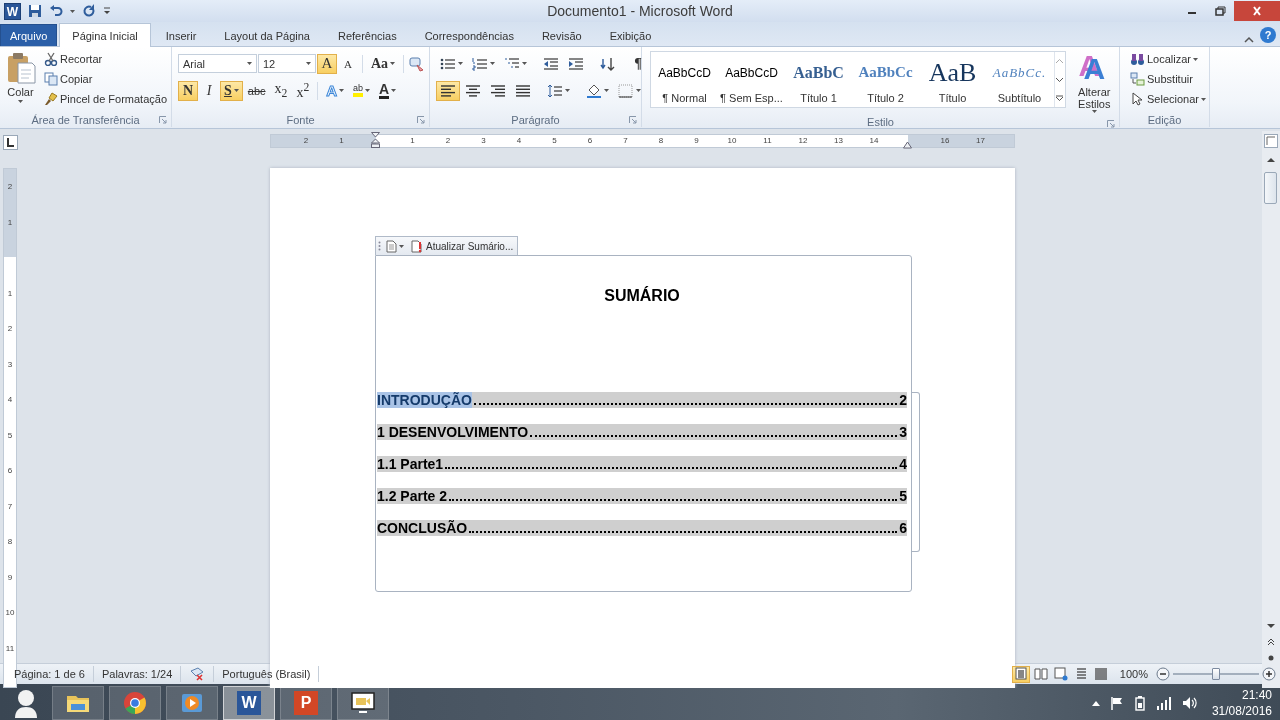 The image size is (1280, 720). I want to click on ruler-number: 10, so click(732, 141).